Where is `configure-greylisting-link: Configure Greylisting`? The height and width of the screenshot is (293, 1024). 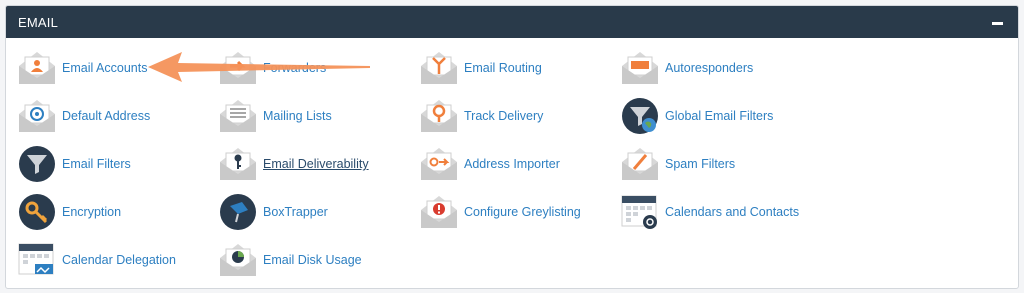 configure-greylisting-link: Configure Greylisting is located at coordinates (500, 212).